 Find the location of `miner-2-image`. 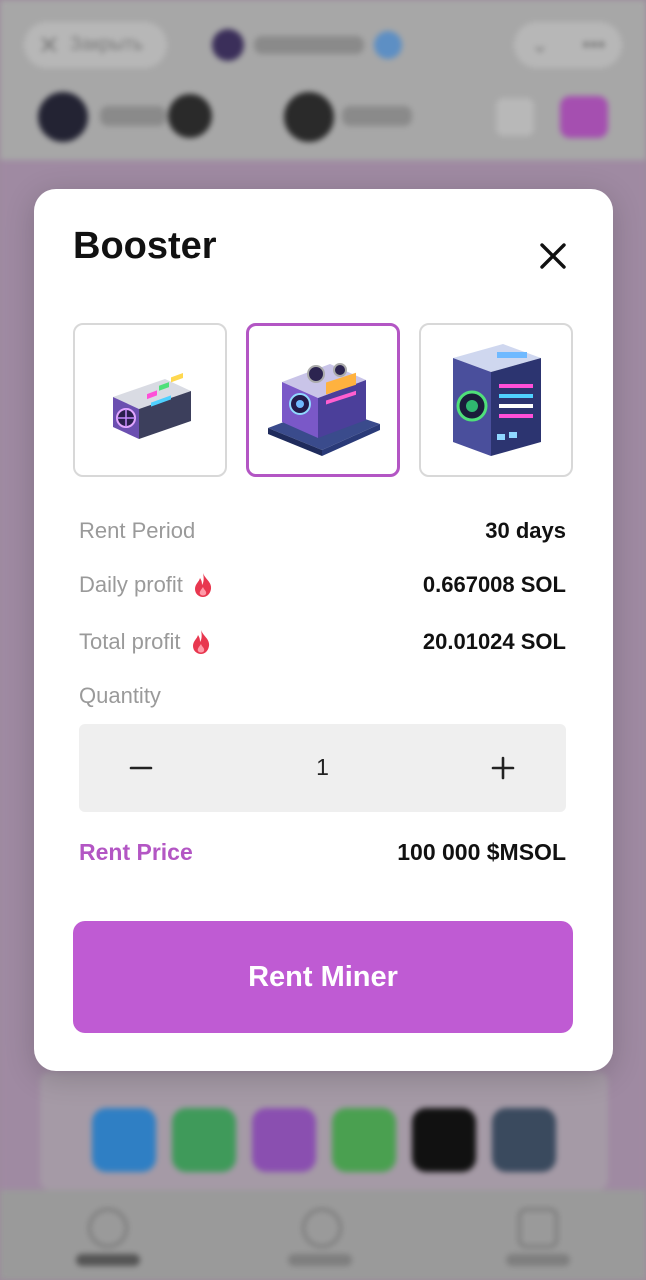

miner-2-image is located at coordinates (324, 409).